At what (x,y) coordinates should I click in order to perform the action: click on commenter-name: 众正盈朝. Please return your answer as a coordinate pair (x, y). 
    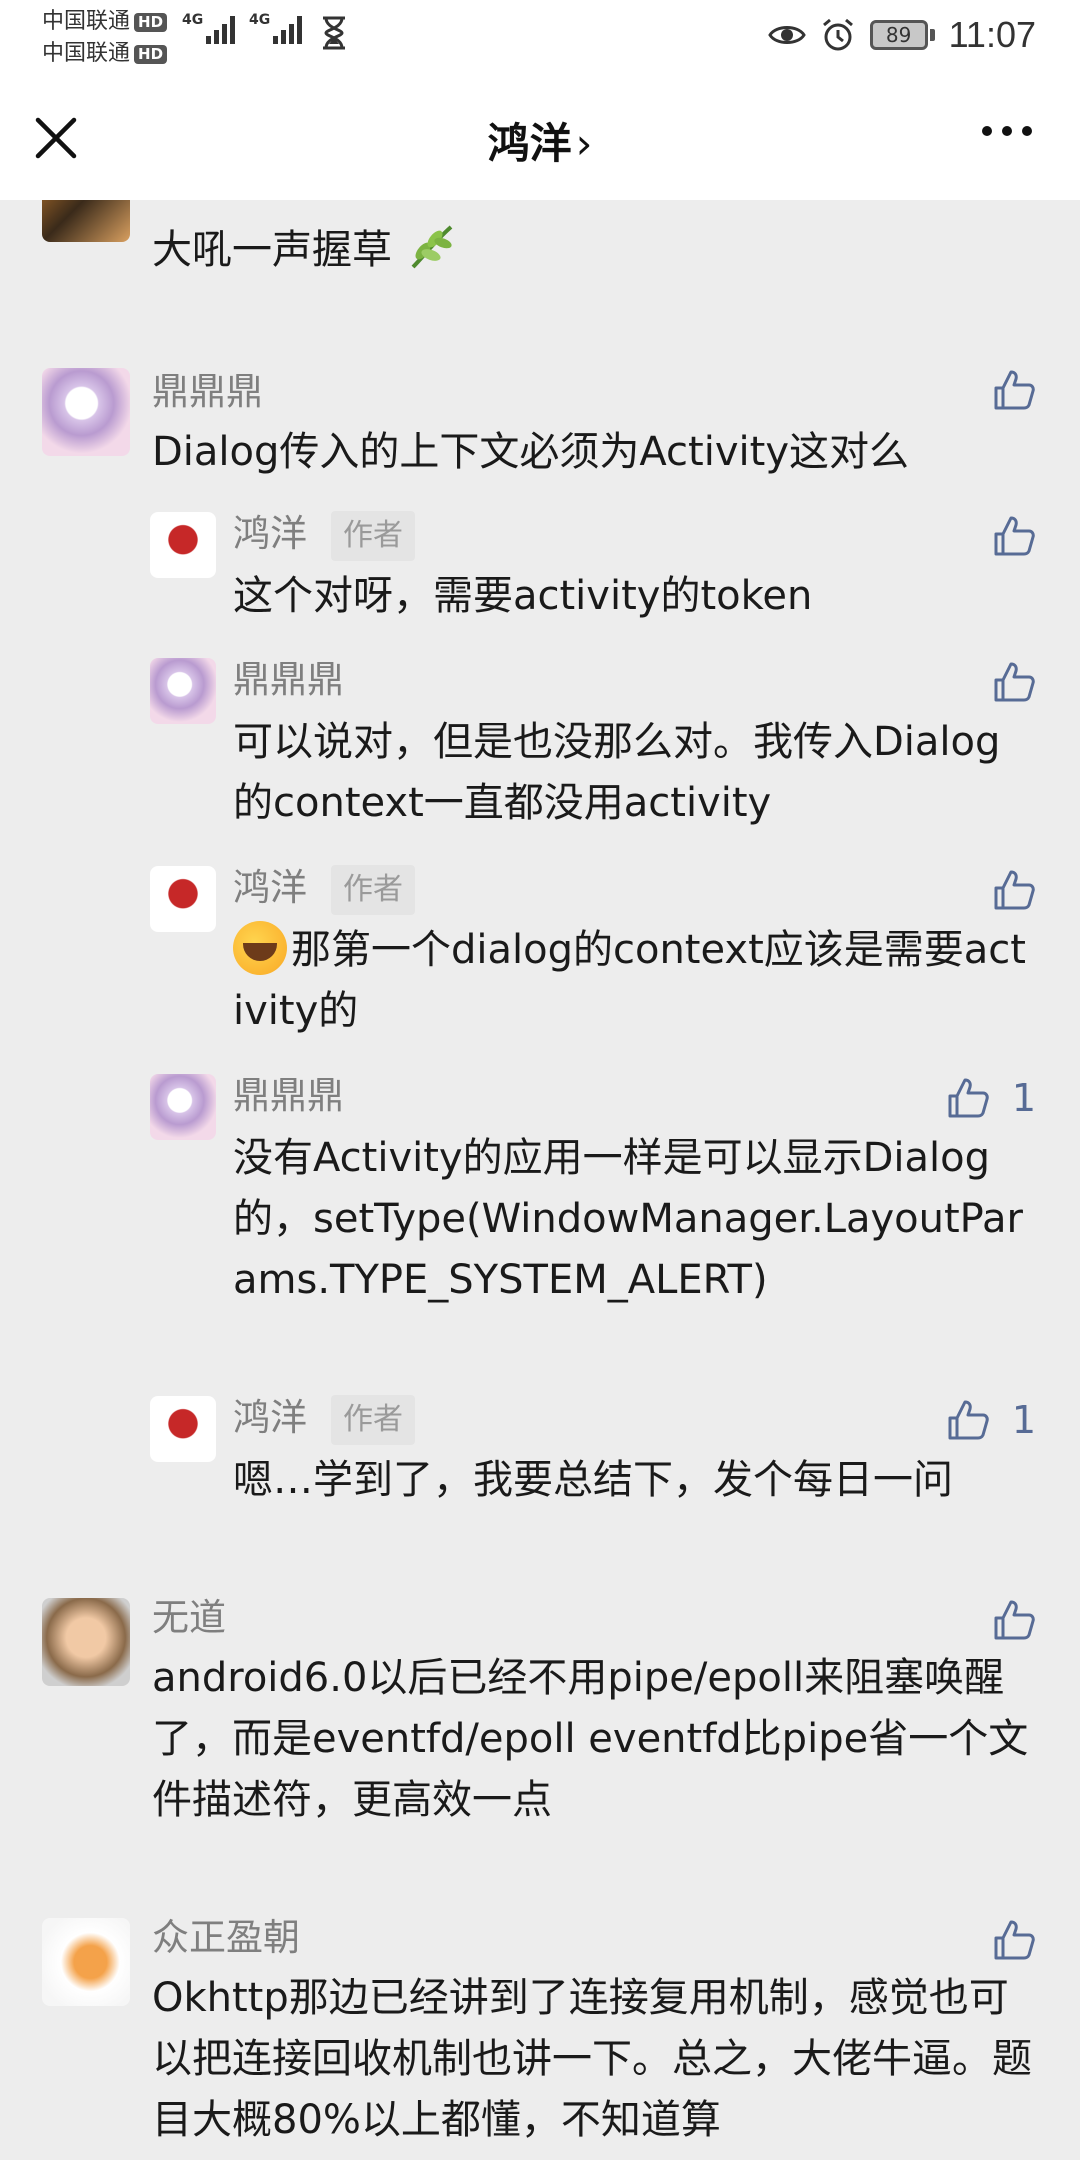
    Looking at the image, I should click on (226, 1938).